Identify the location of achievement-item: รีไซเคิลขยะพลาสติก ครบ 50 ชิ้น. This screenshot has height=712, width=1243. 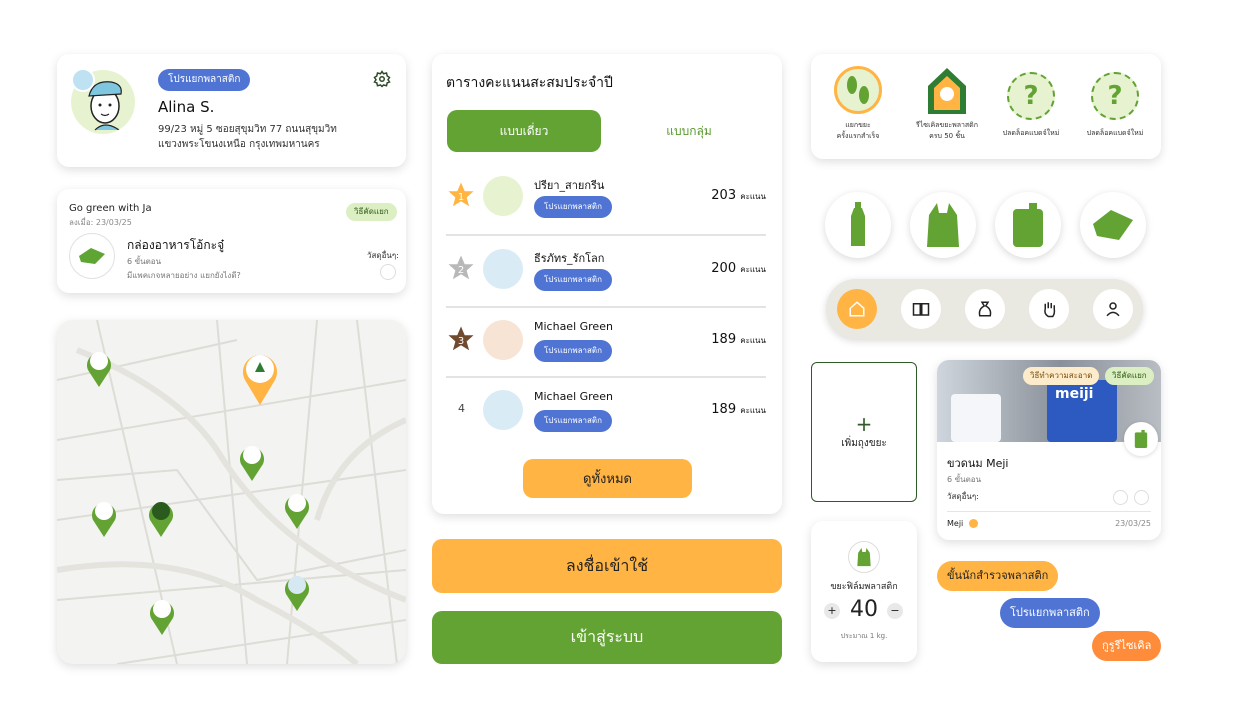
(947, 111).